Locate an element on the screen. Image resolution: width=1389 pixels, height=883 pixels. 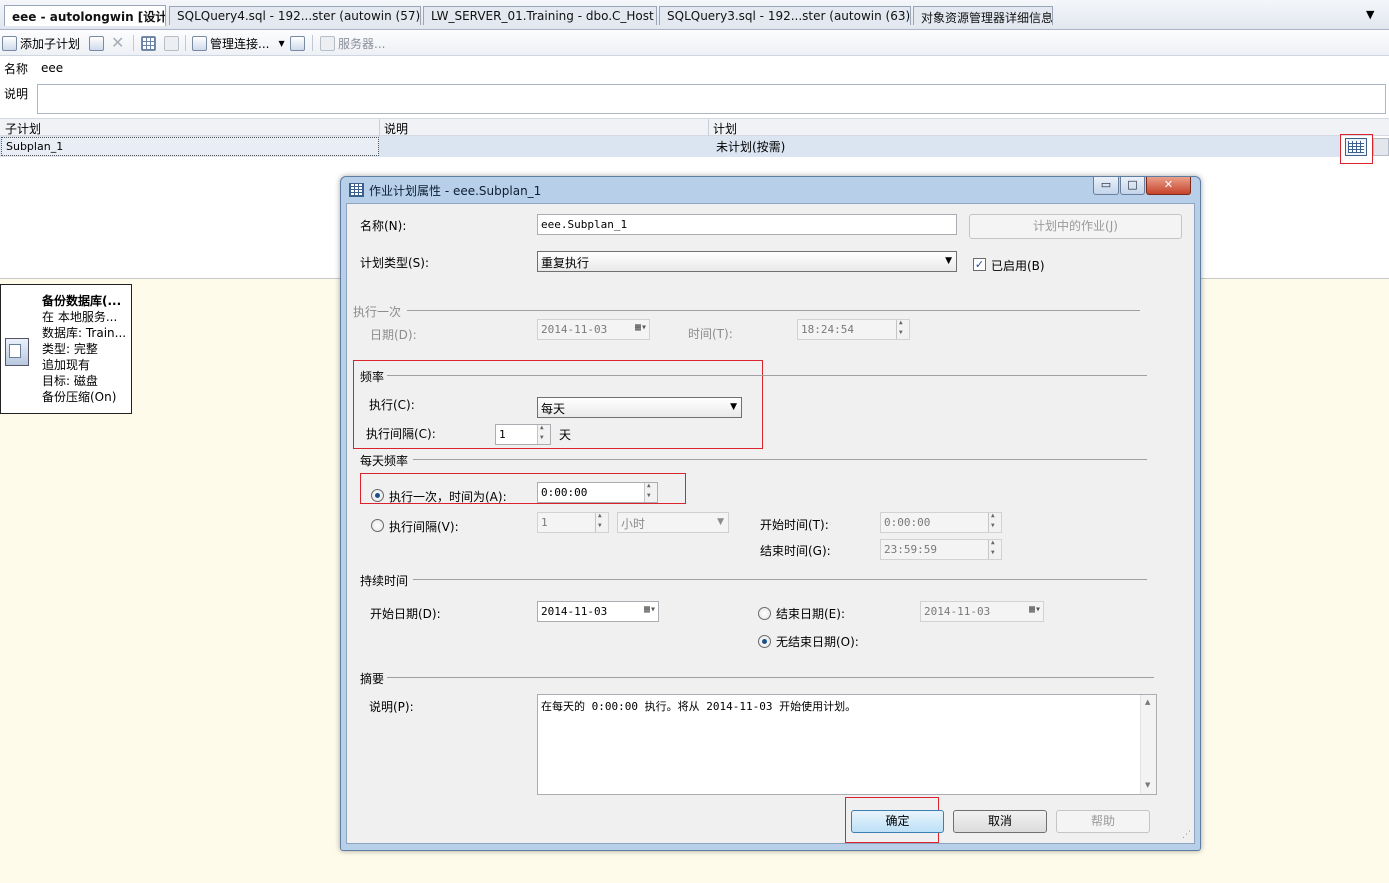
report-icon is located at coordinates (297, 43).